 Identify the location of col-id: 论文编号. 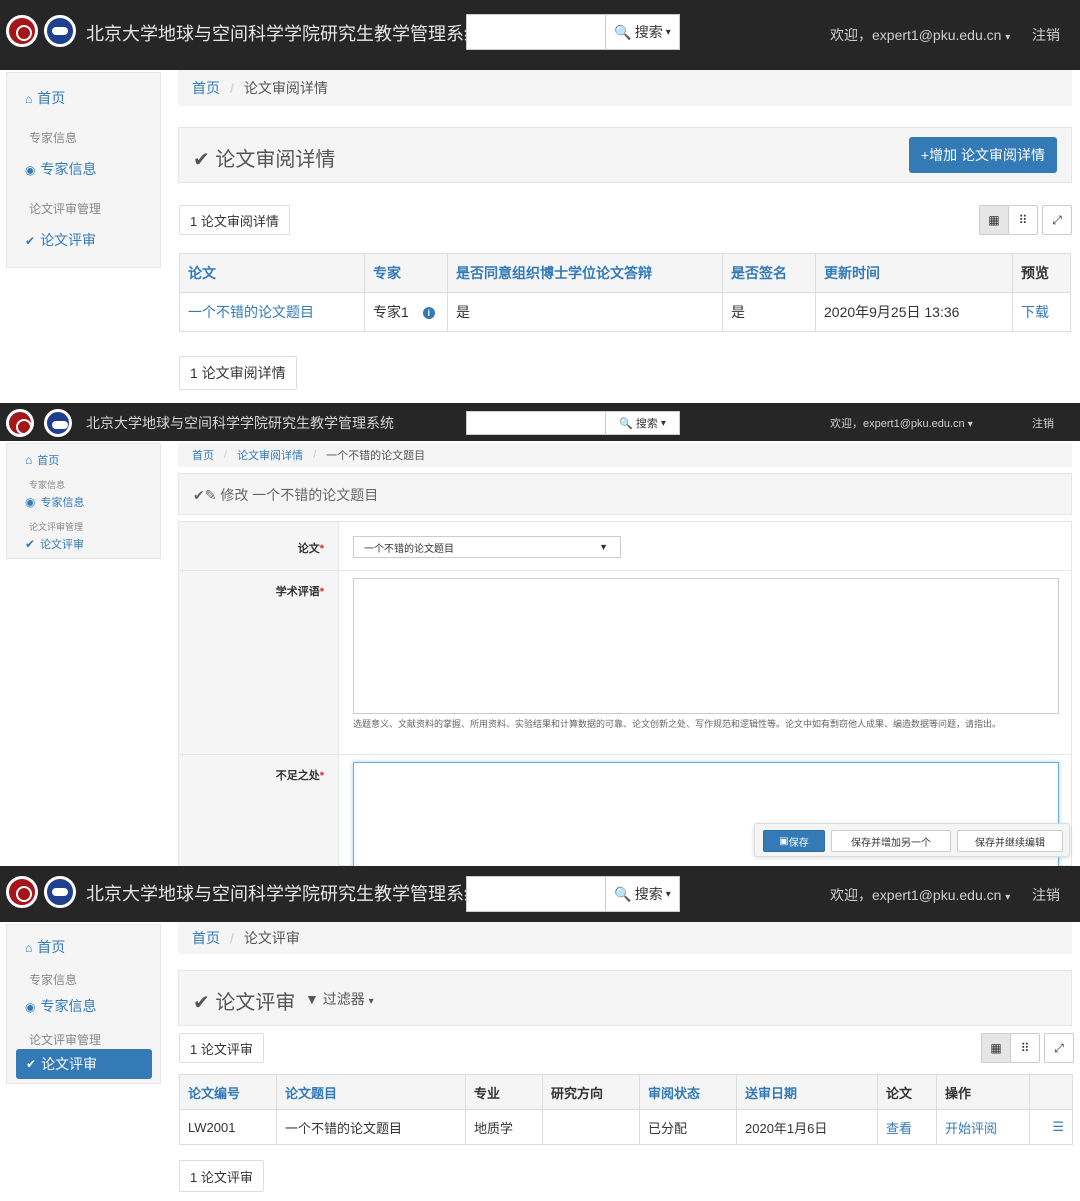
(228, 1092).